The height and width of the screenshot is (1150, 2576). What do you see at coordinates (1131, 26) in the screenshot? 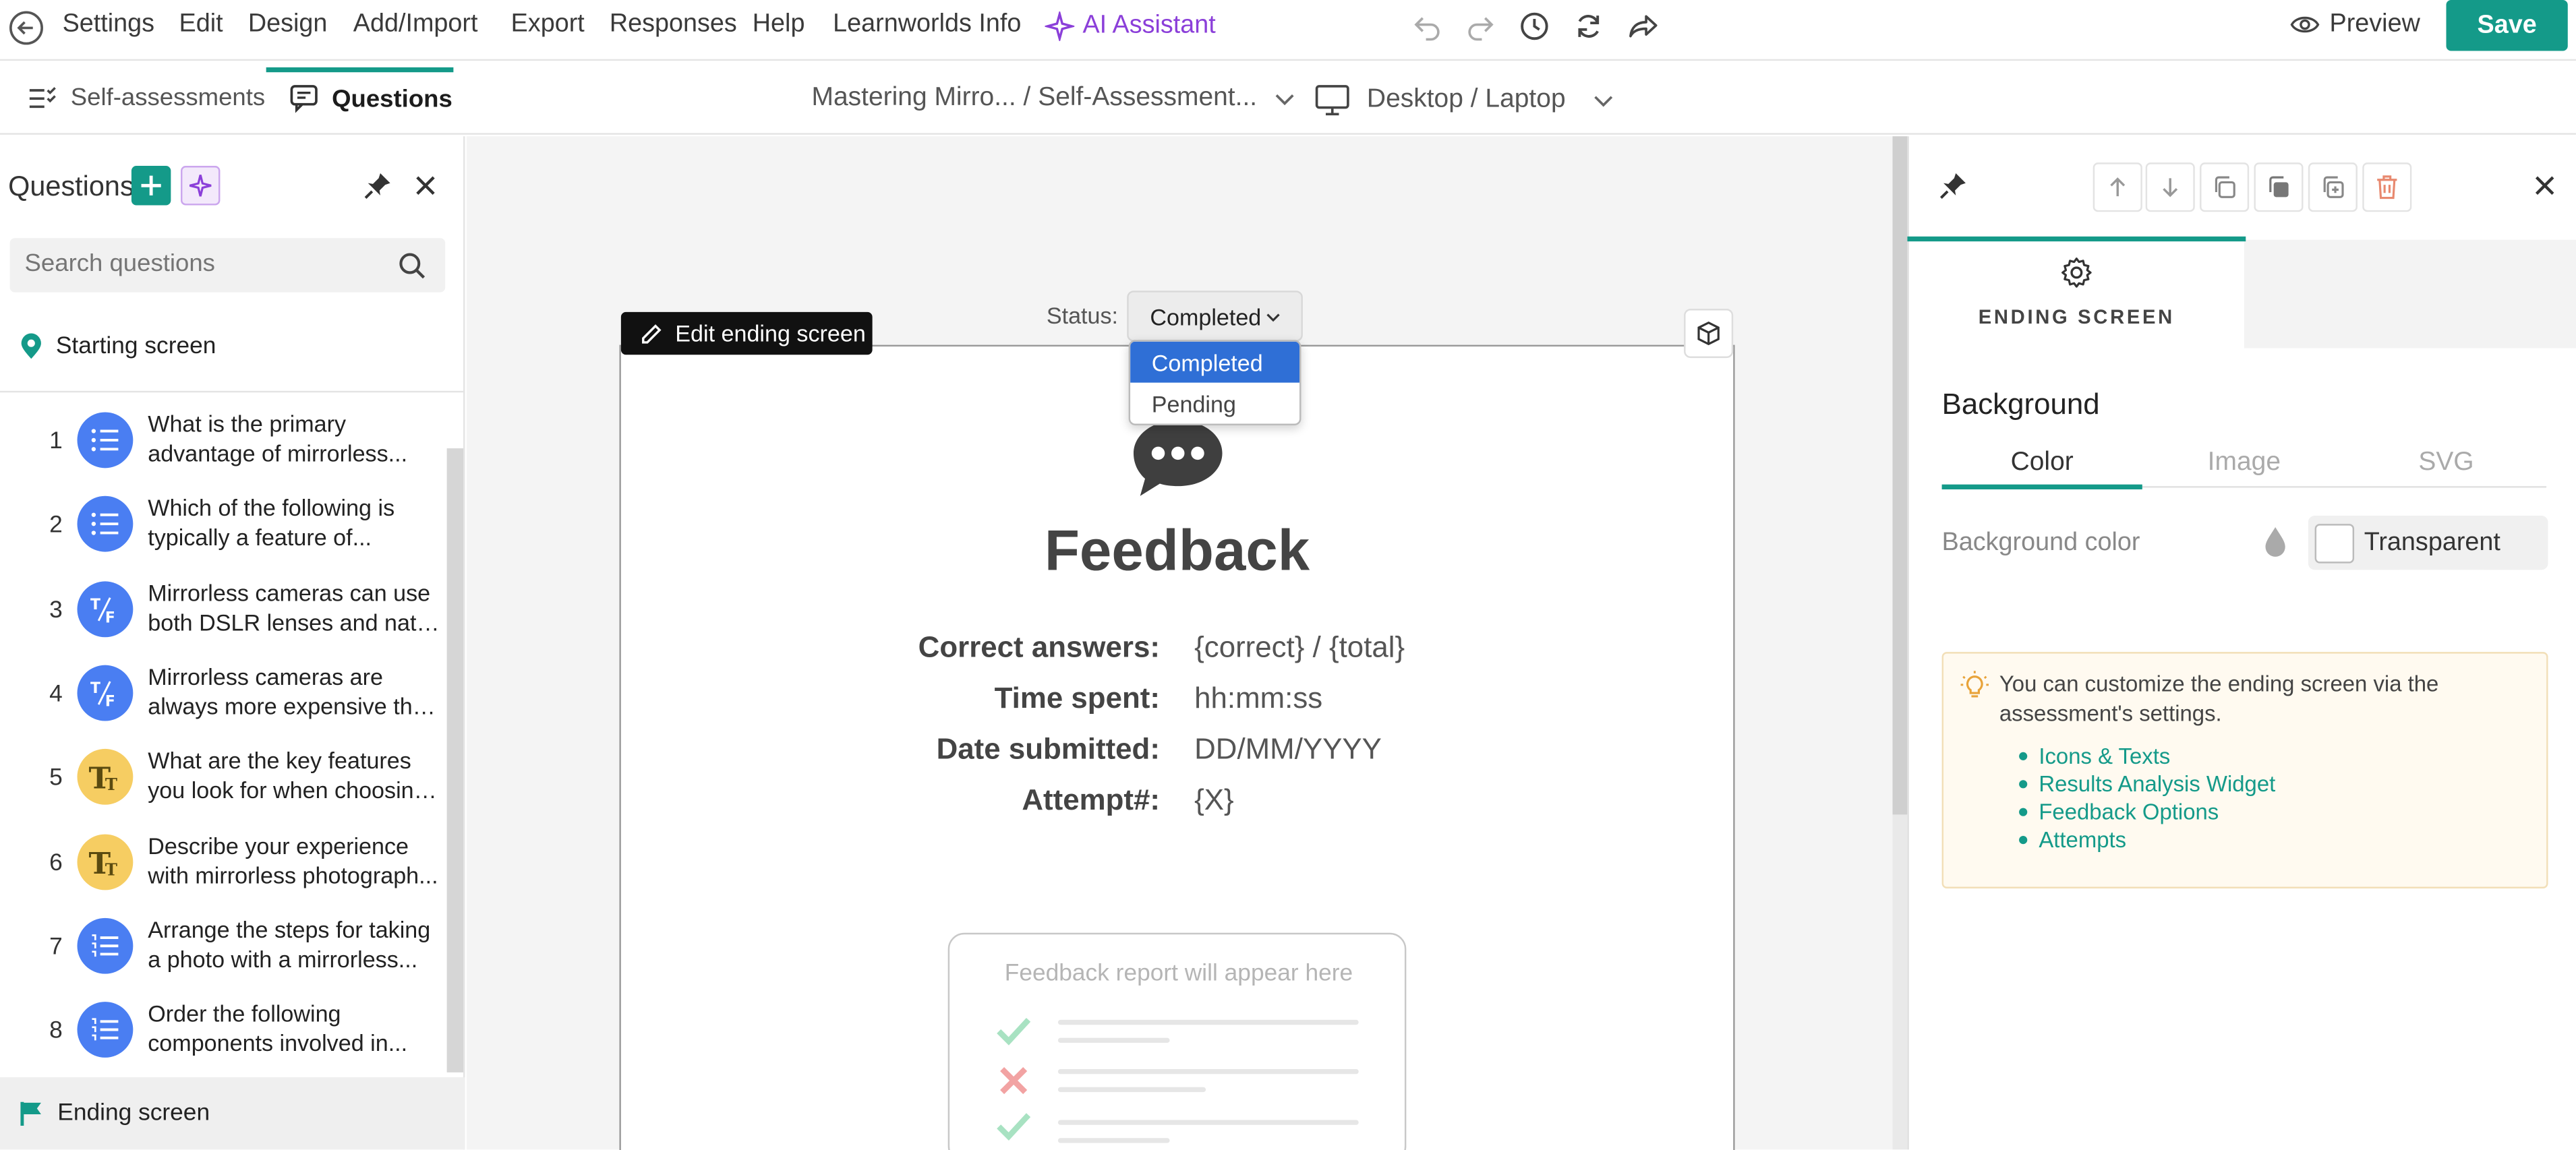
I see `ai-assistant-button: AI Assistant` at bounding box center [1131, 26].